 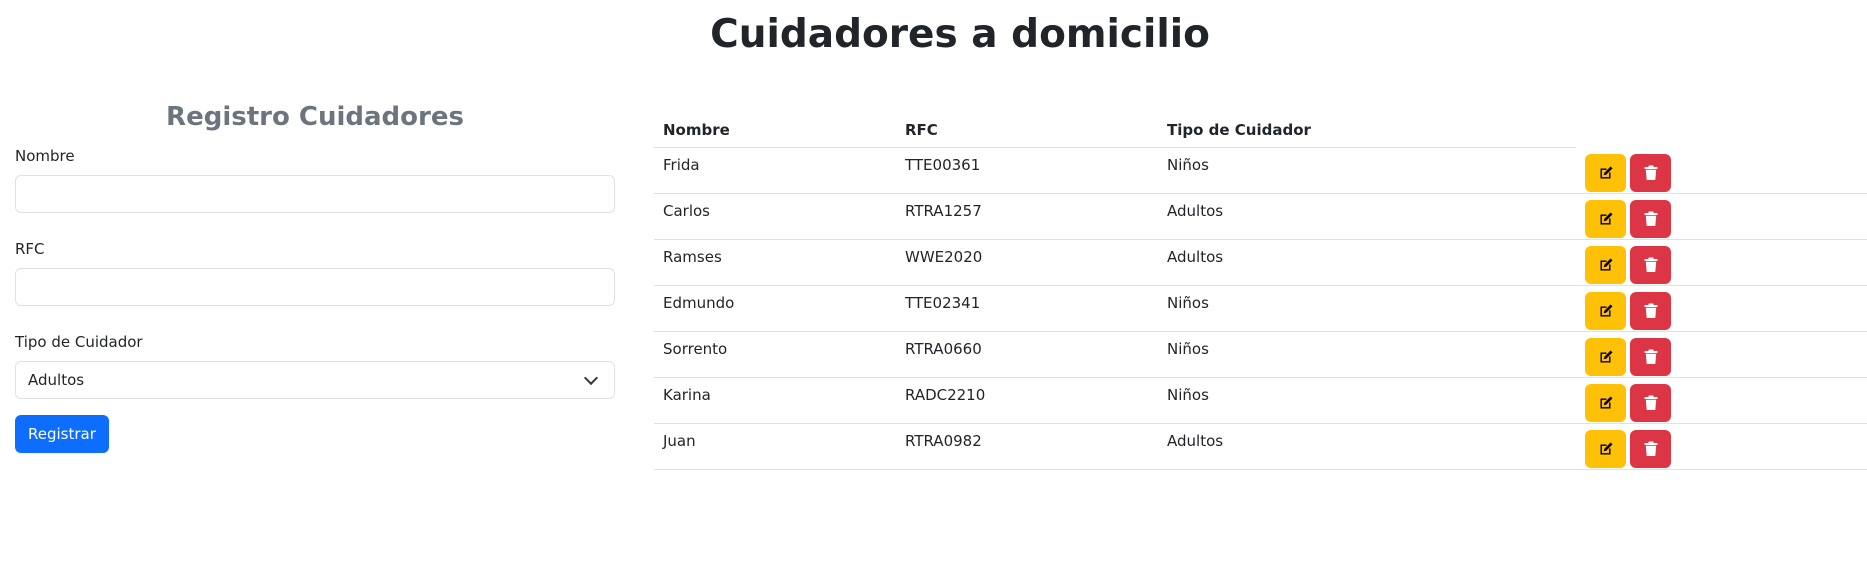 What do you see at coordinates (1027, 354) in the screenshot?
I see `cell-rfc: RTRA0660` at bounding box center [1027, 354].